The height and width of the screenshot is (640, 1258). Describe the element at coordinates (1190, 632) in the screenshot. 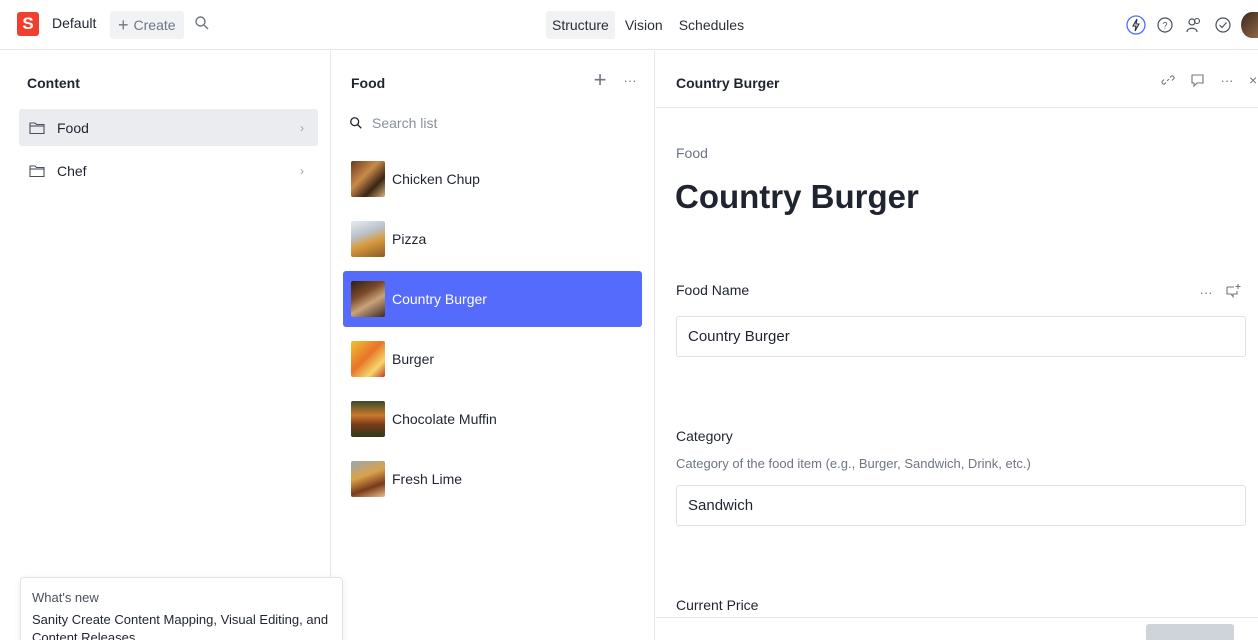

I see `publish-button` at that location.